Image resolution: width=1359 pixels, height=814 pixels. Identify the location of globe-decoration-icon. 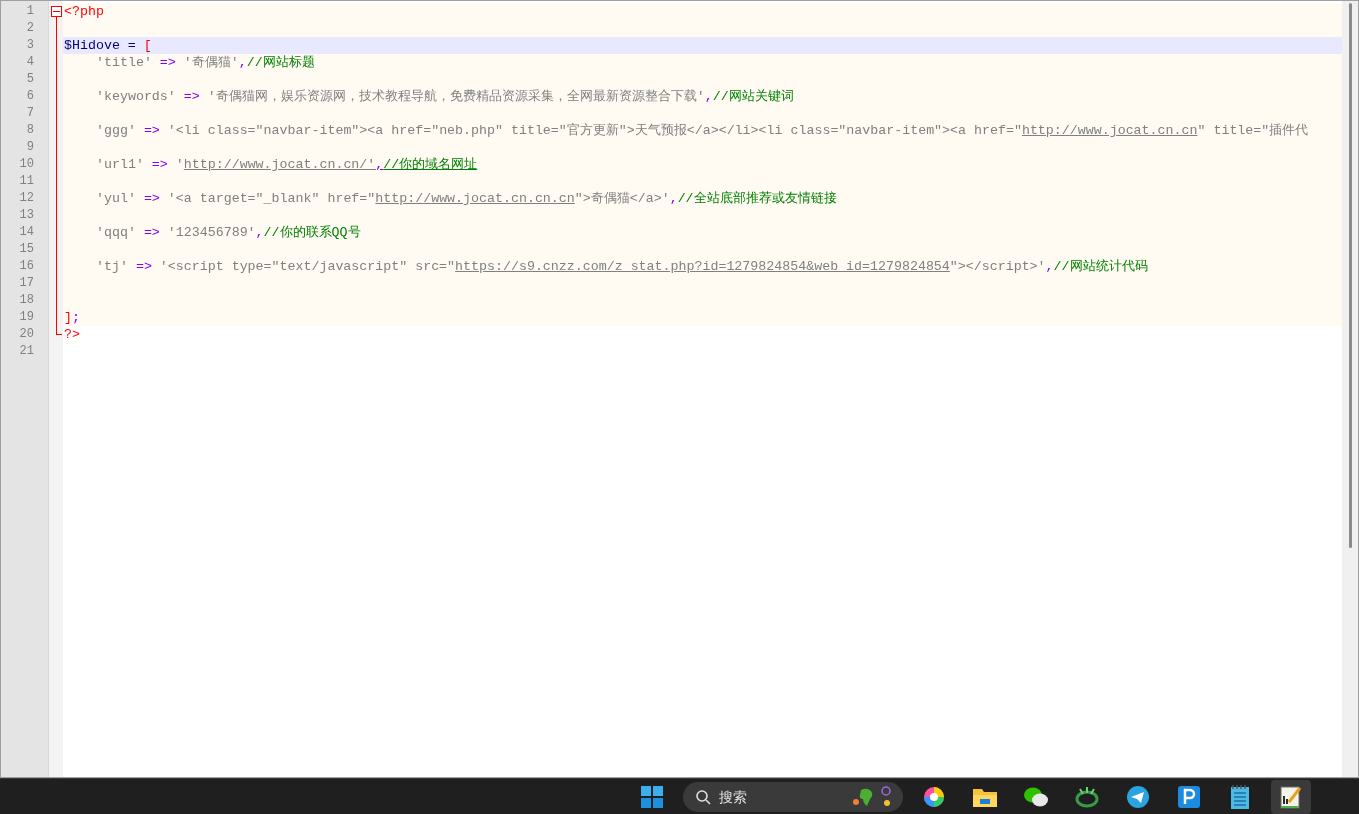
(872, 796).